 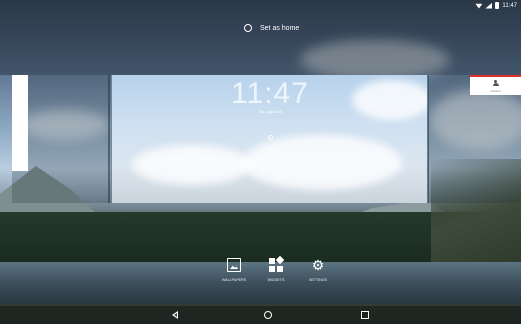 I want to click on wallpapers-label: WALLPAPERS, so click(x=234, y=280).